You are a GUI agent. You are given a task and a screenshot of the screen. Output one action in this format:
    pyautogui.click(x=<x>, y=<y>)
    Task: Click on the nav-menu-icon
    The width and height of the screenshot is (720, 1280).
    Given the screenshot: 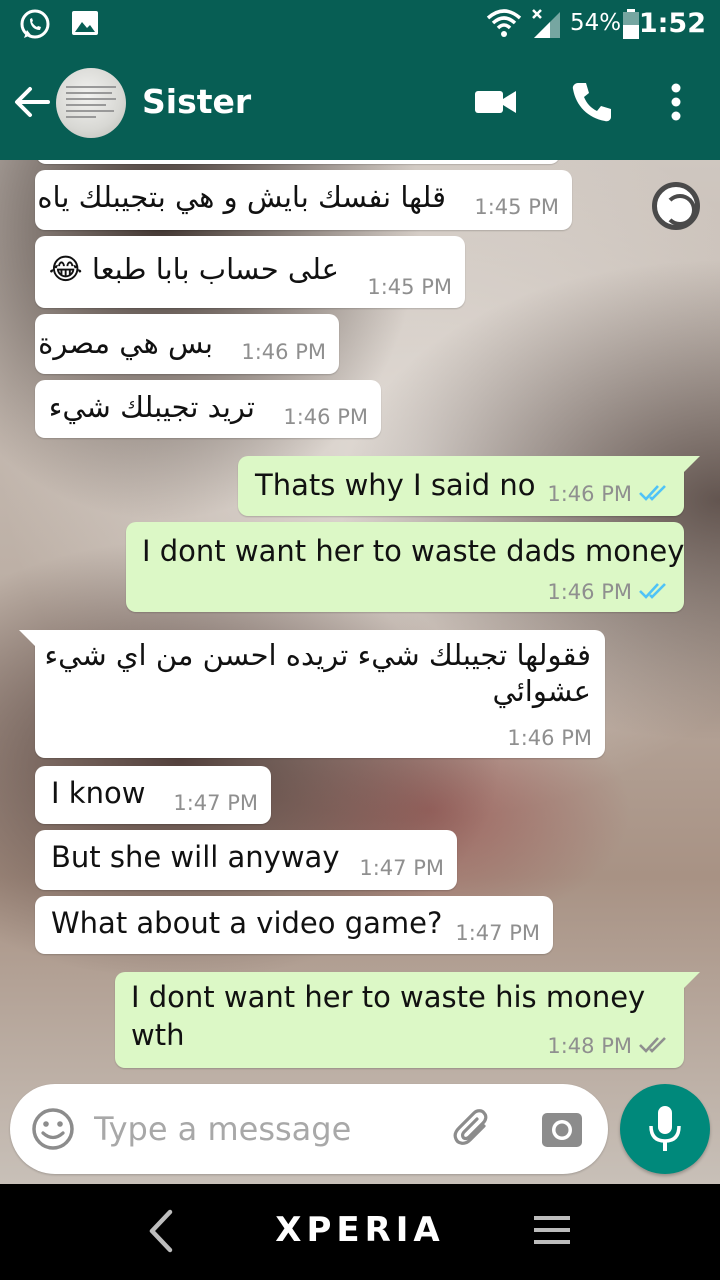 What is the action you would take?
    pyautogui.click(x=552, y=1230)
    